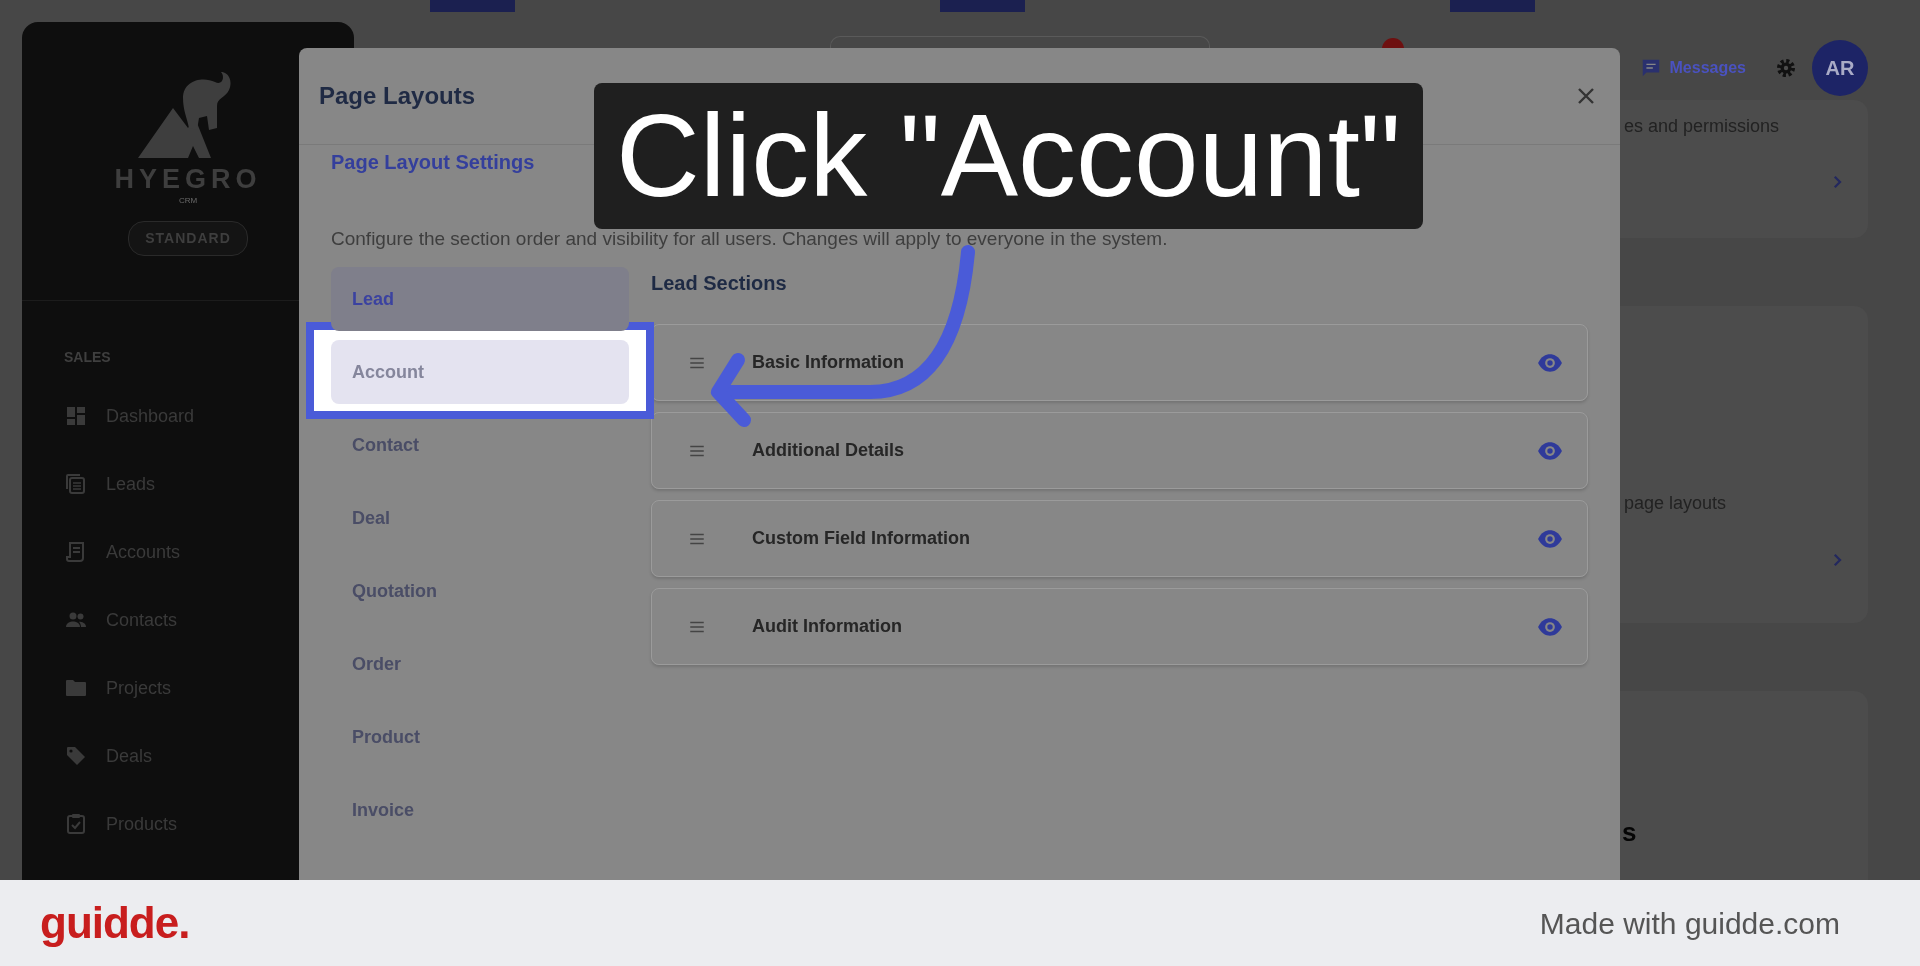 Image resolution: width=1920 pixels, height=966 pixels. Describe the element at coordinates (480, 810) in the screenshot. I see `entity-tab: Invoice` at that location.